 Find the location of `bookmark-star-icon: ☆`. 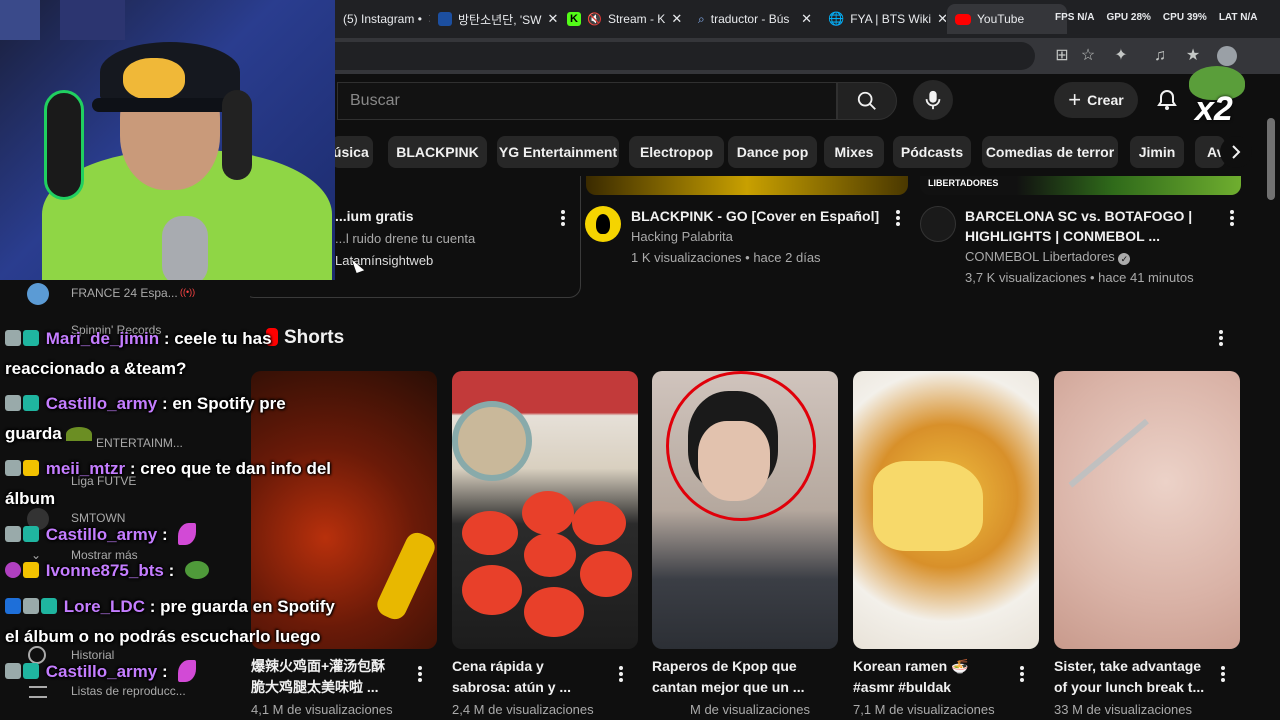

bookmark-star-icon: ☆ is located at coordinates (1088, 56).